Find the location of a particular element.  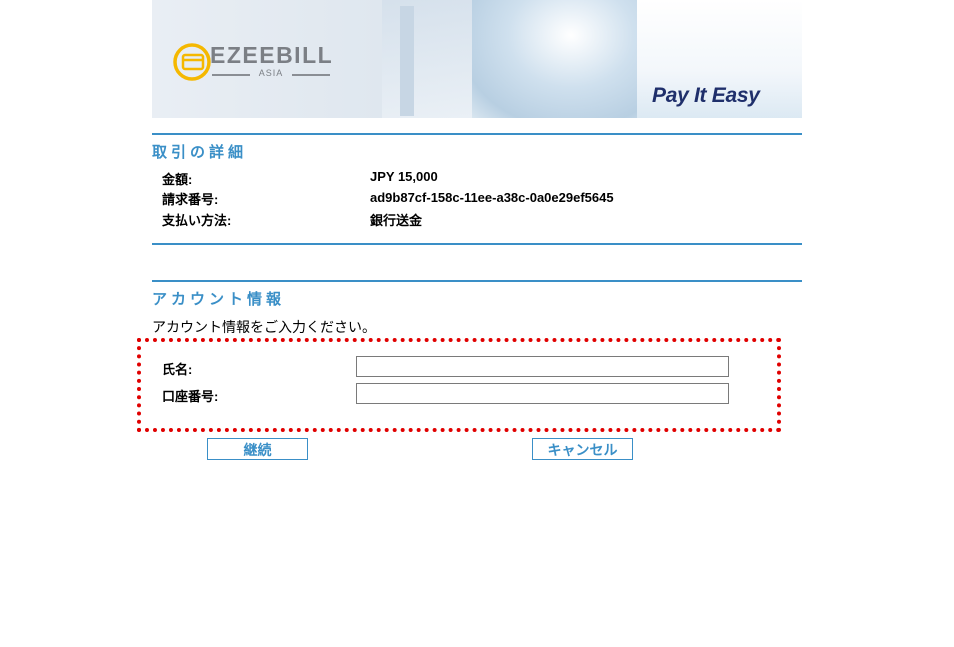

invoice-number-value: ad9b87cf-158c-11ee-a38c-0a0e29ef5645 is located at coordinates (492, 197).